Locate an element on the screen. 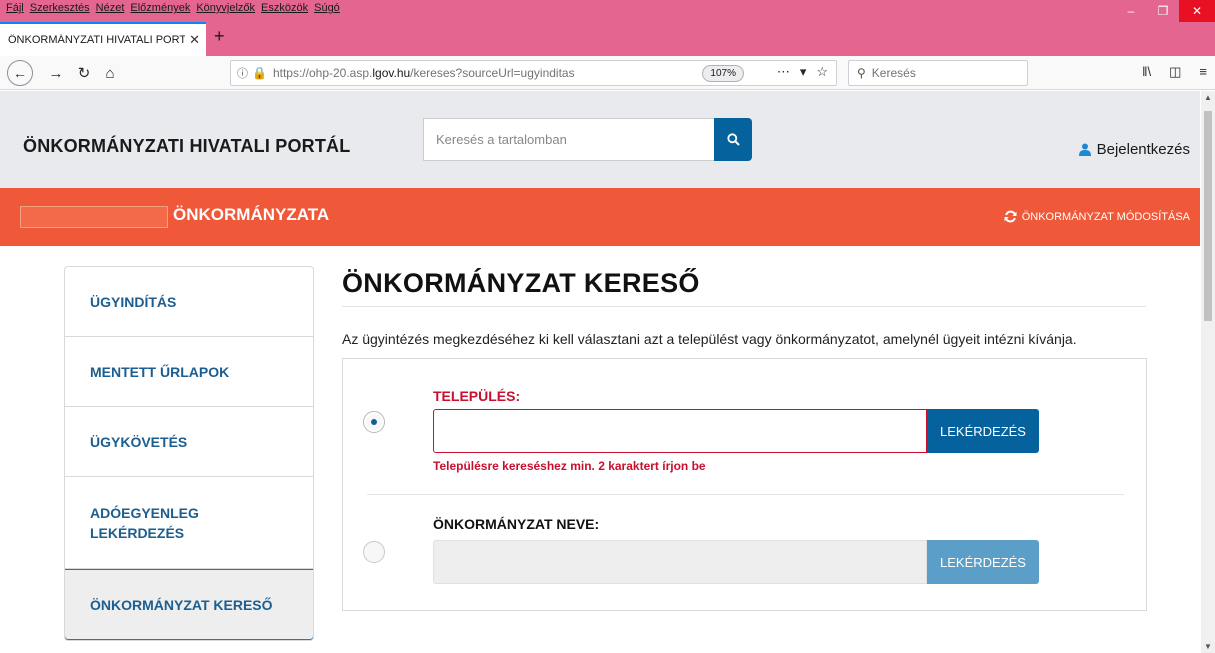 The height and width of the screenshot is (653, 1215). browser-right-tools: ‖\ ◫ ≡ is located at coordinates (1174, 72).